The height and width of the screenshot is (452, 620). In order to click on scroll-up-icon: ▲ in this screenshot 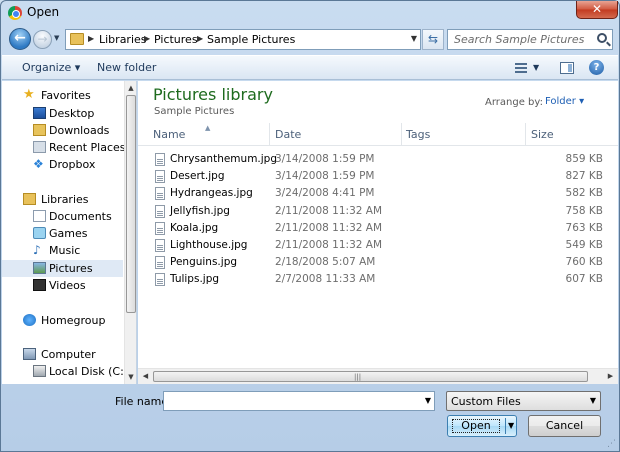, I will do `click(130, 88)`.